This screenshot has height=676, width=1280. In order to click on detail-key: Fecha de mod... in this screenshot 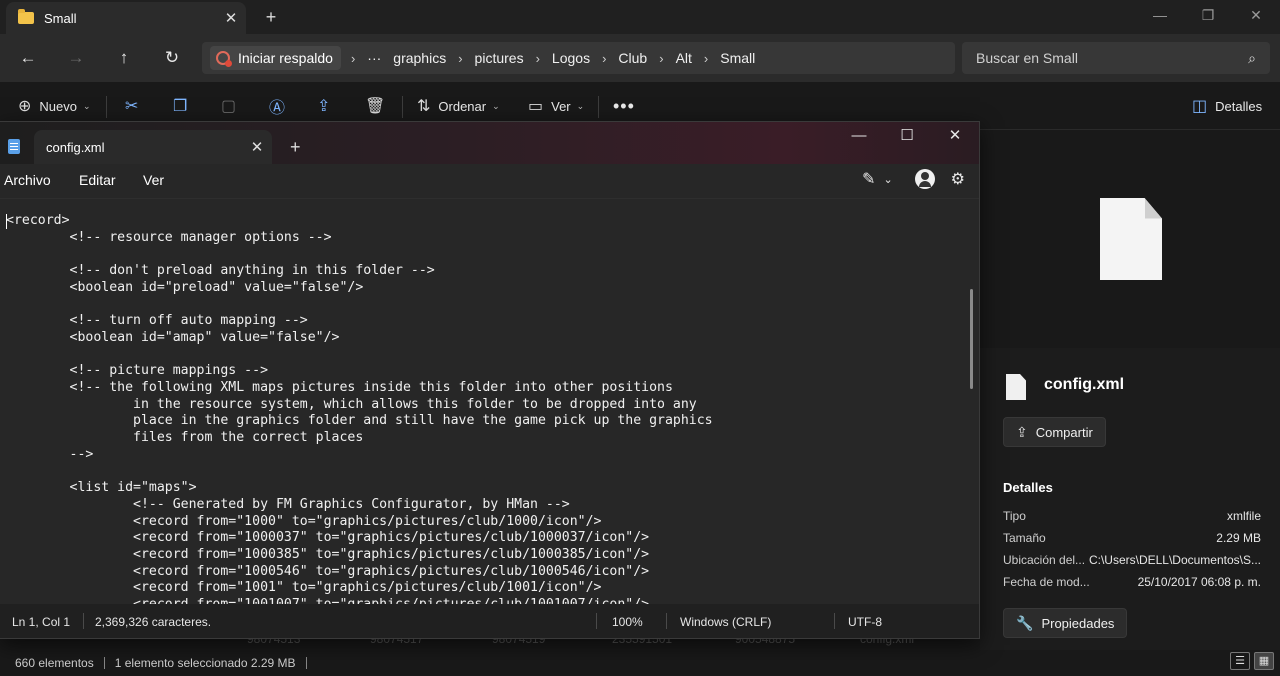, I will do `click(1046, 582)`.